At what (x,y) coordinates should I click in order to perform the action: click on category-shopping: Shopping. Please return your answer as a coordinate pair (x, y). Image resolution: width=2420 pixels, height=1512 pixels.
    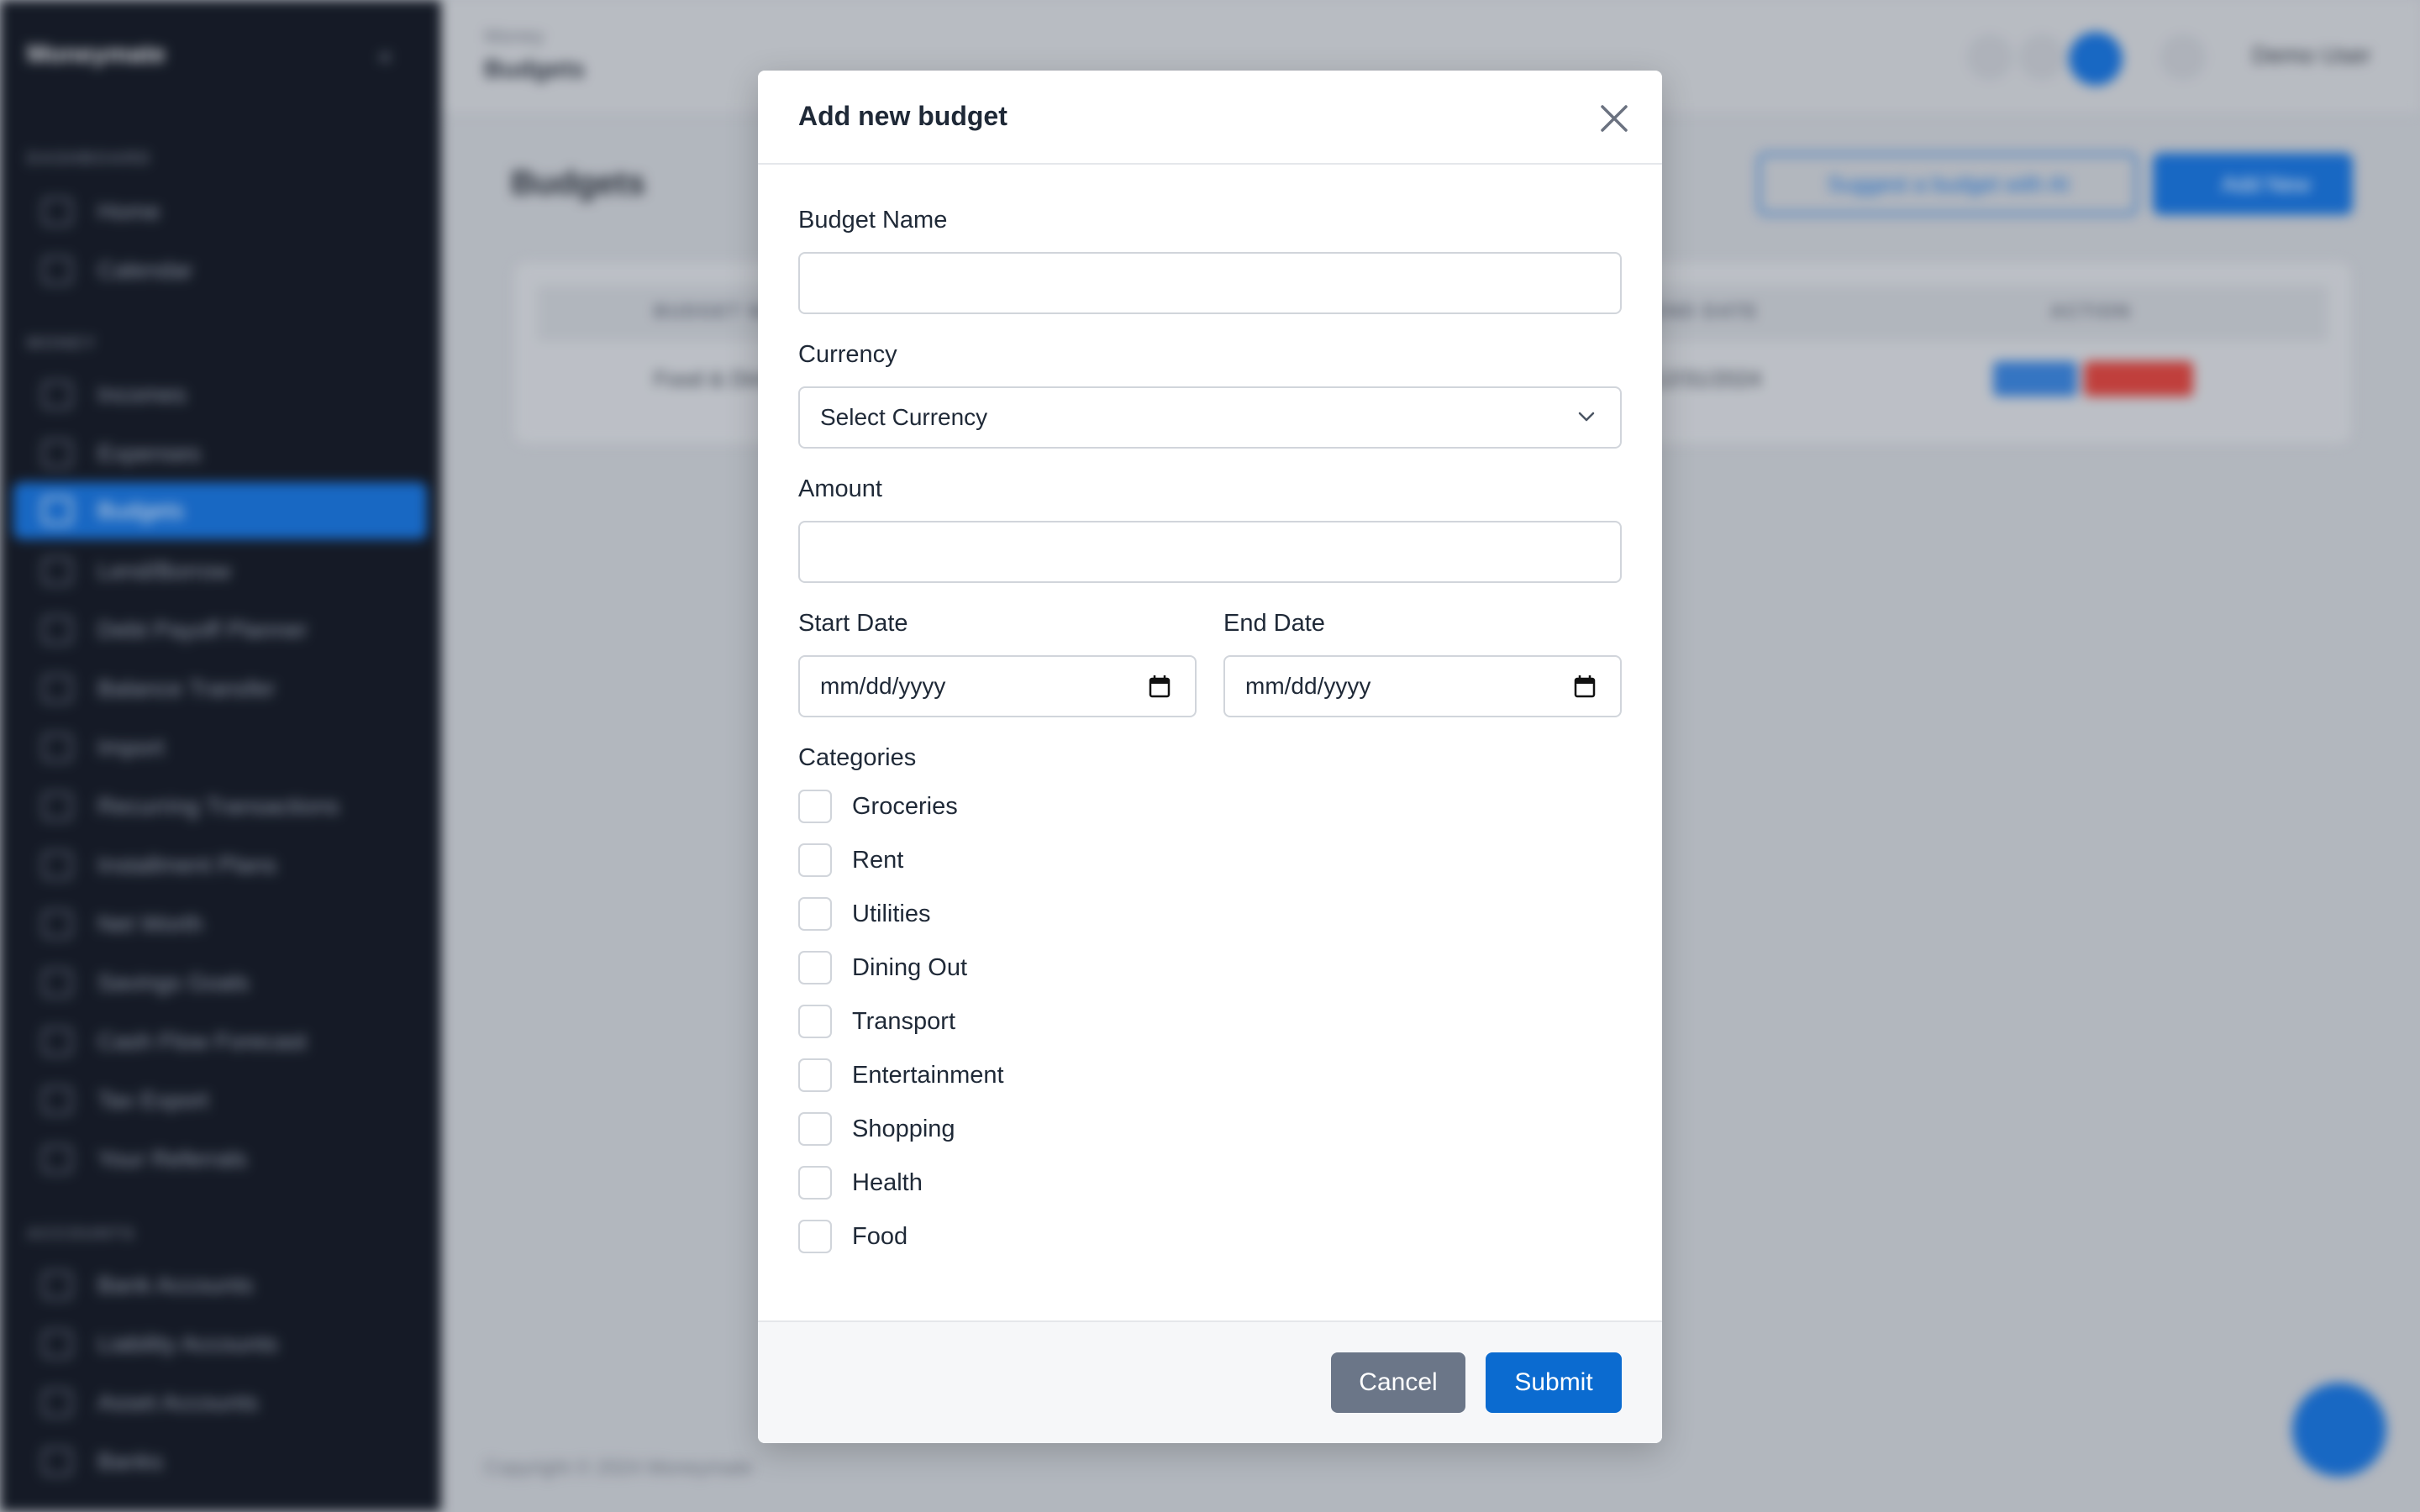
    Looking at the image, I should click on (876, 1128).